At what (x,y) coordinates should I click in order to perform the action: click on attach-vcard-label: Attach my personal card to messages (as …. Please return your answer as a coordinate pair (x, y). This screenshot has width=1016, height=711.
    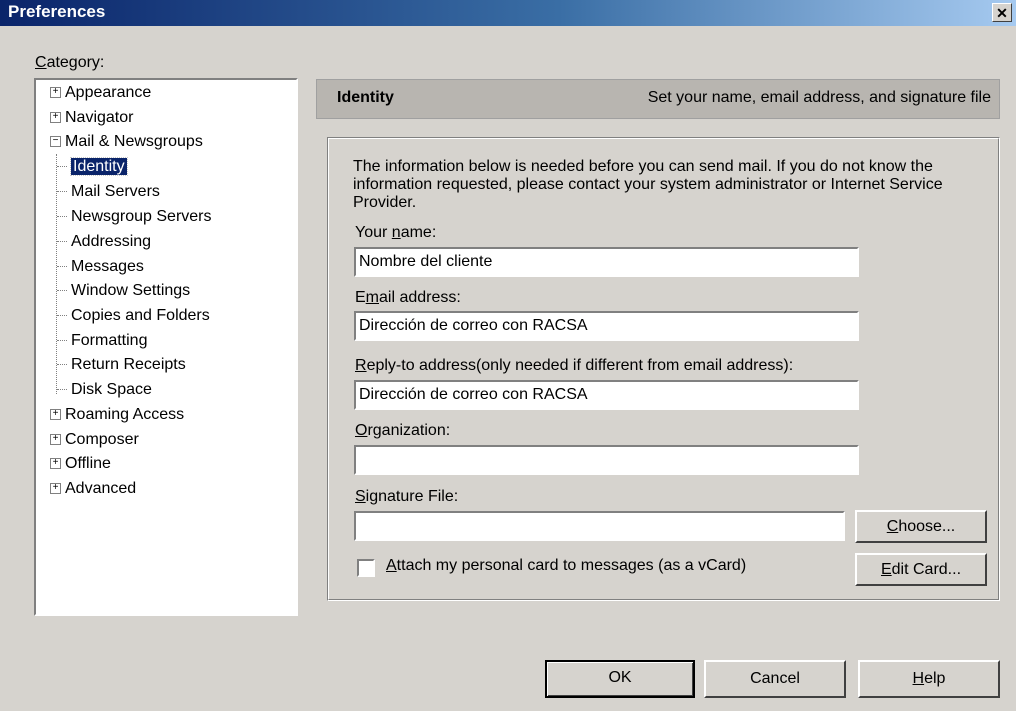
    Looking at the image, I should click on (566, 566).